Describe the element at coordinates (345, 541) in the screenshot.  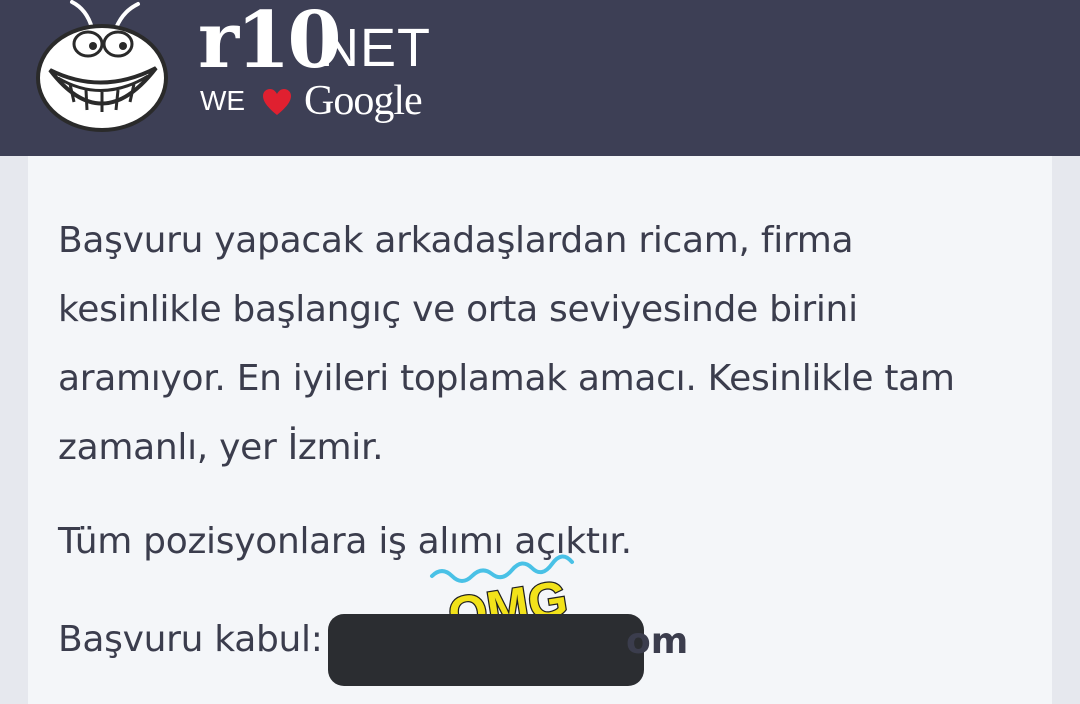
I see `post-paragraph-positions: Tüm pozisyonlara iş alımı açıktır.` at that location.